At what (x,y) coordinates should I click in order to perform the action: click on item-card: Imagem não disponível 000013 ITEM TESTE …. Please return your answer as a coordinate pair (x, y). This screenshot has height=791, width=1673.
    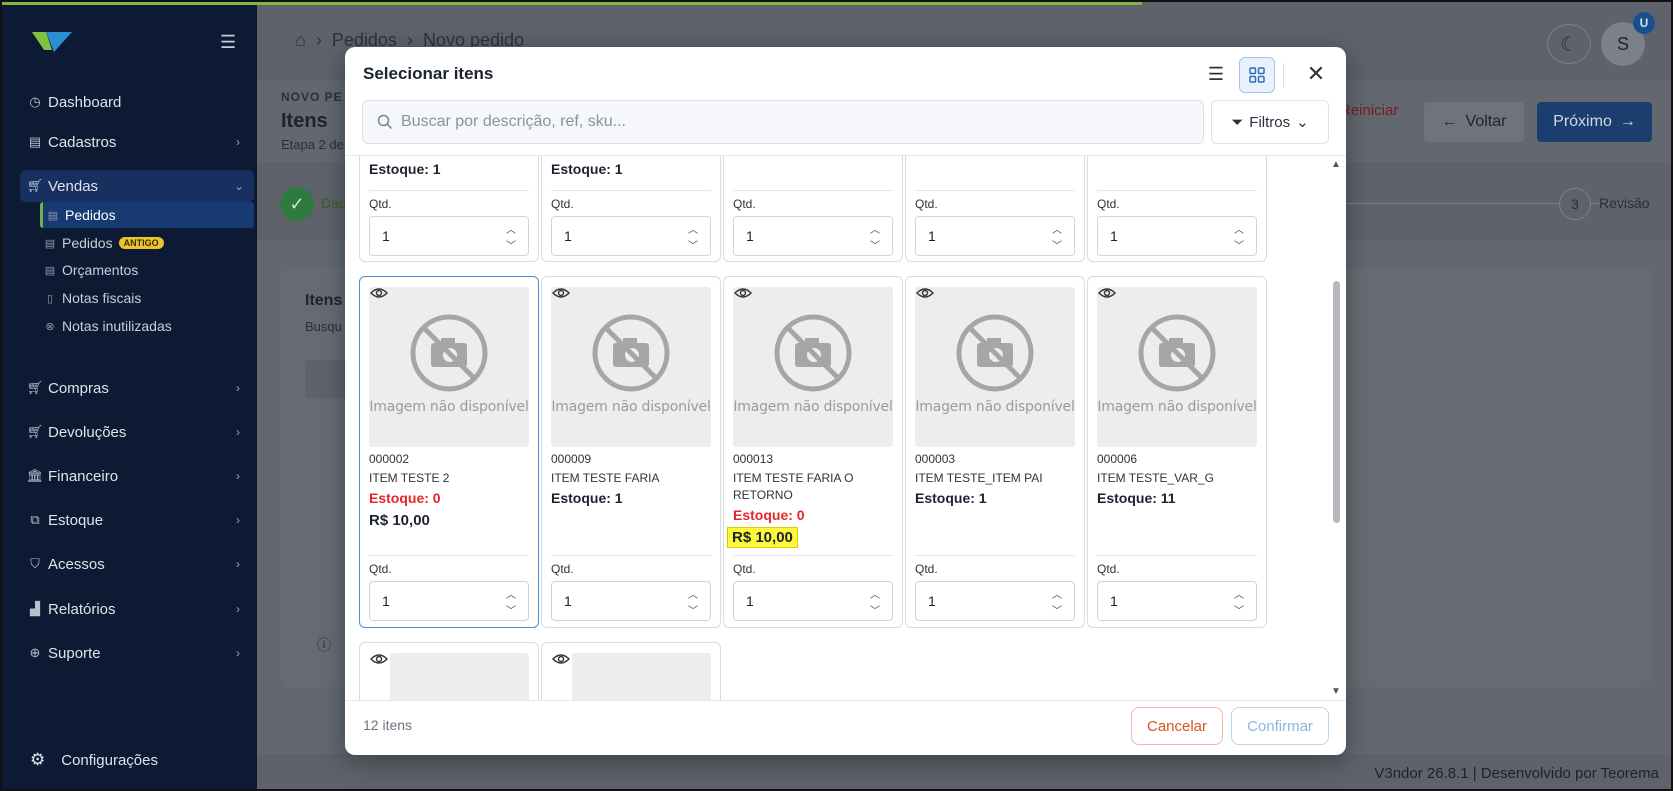
    Looking at the image, I should click on (813, 452).